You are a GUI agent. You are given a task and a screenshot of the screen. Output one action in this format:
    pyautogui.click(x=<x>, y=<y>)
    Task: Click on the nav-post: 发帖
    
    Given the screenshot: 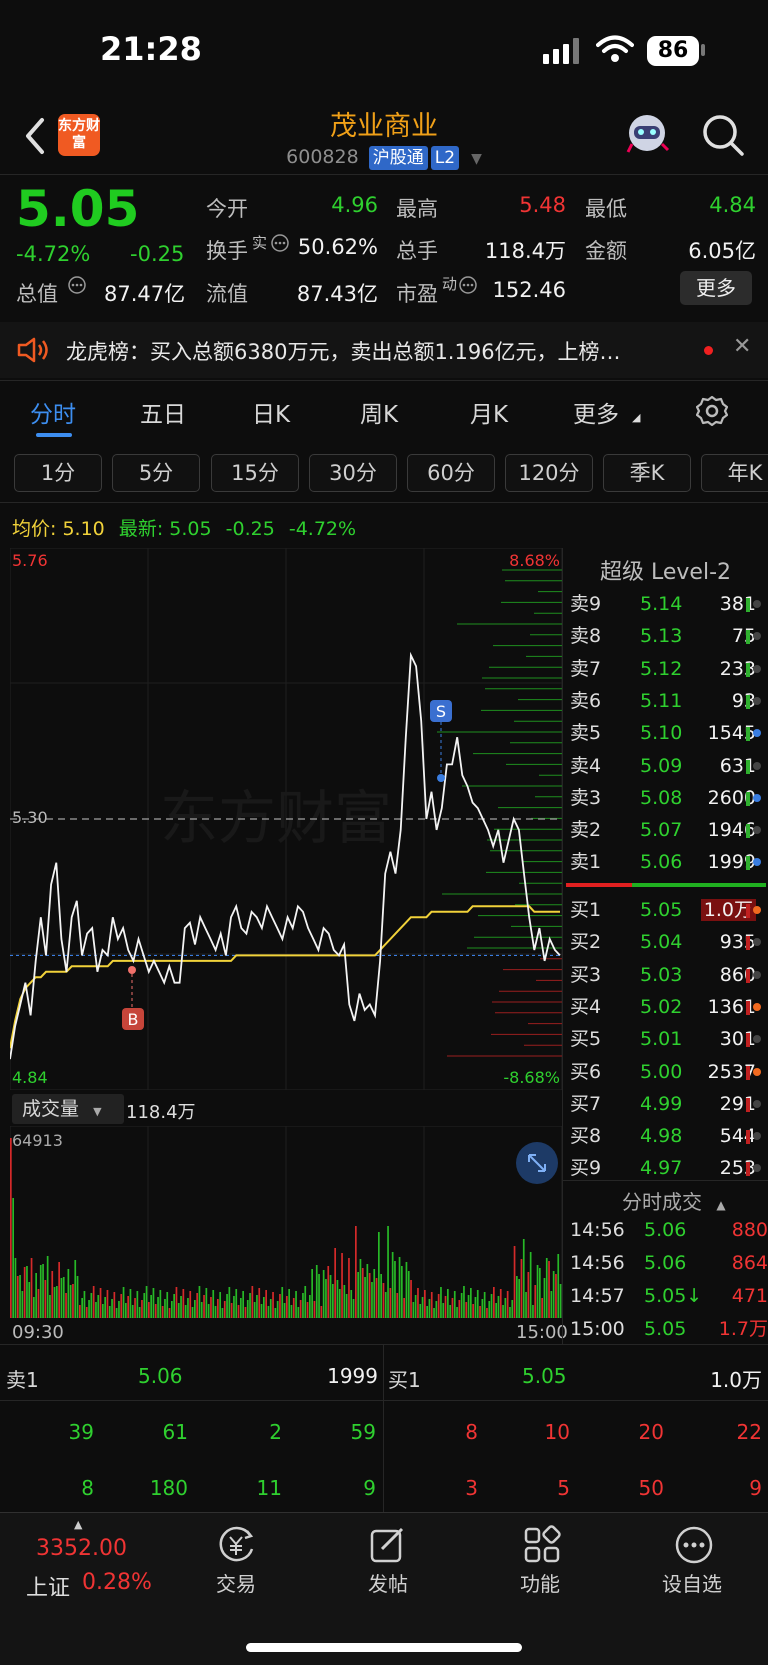 What is the action you would take?
    pyautogui.click(x=388, y=1582)
    